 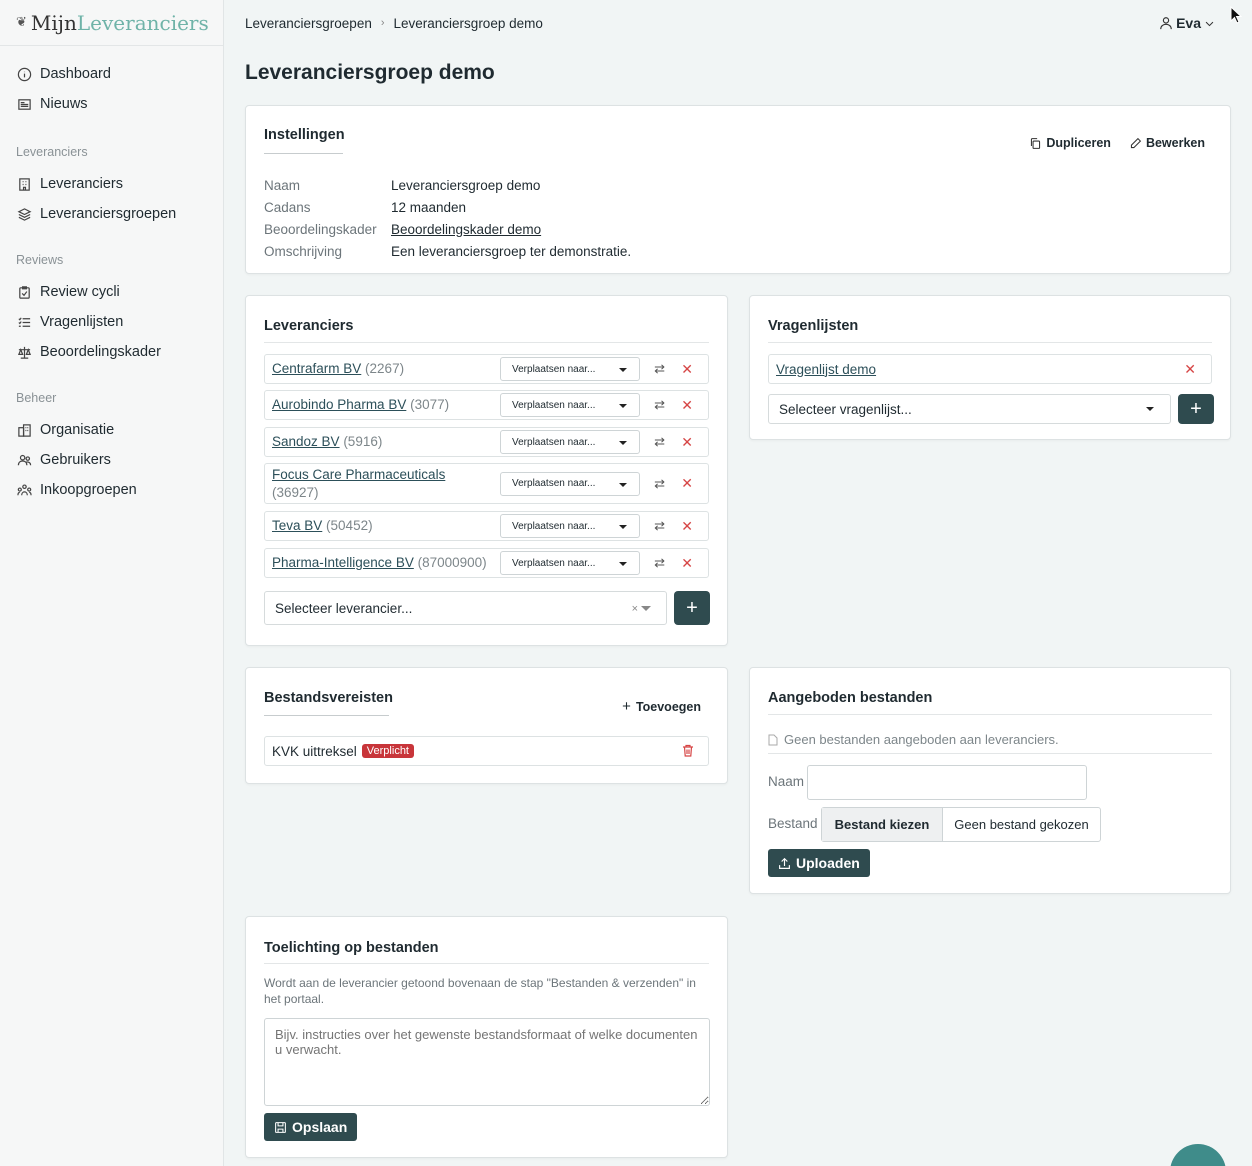 What do you see at coordinates (52, 152) in the screenshot?
I see `section-title-leveranciers: Leveranciers` at bounding box center [52, 152].